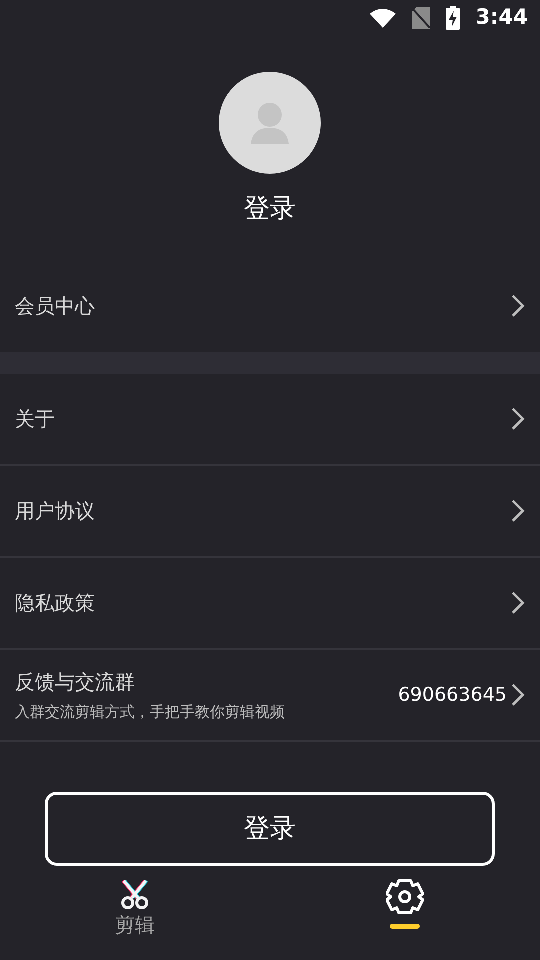 The width and height of the screenshot is (540, 960). I want to click on menu-item: 隐私政策, so click(270, 604).